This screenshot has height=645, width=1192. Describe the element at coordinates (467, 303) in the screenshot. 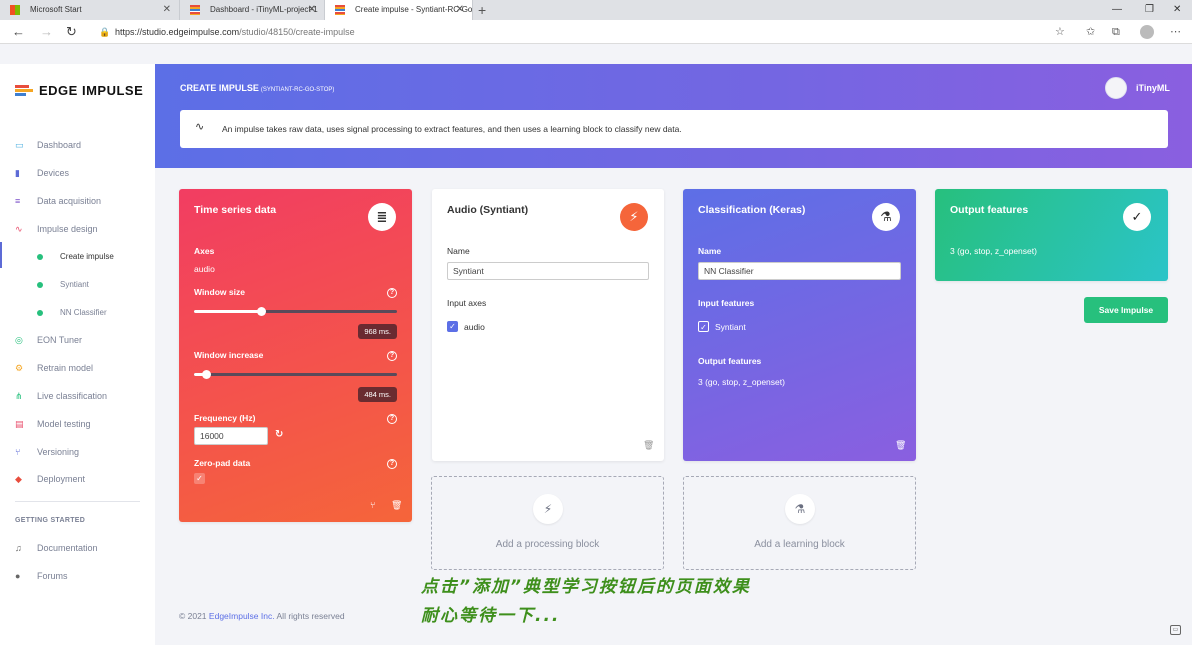

I see `input-axes-label: Input axes` at that location.